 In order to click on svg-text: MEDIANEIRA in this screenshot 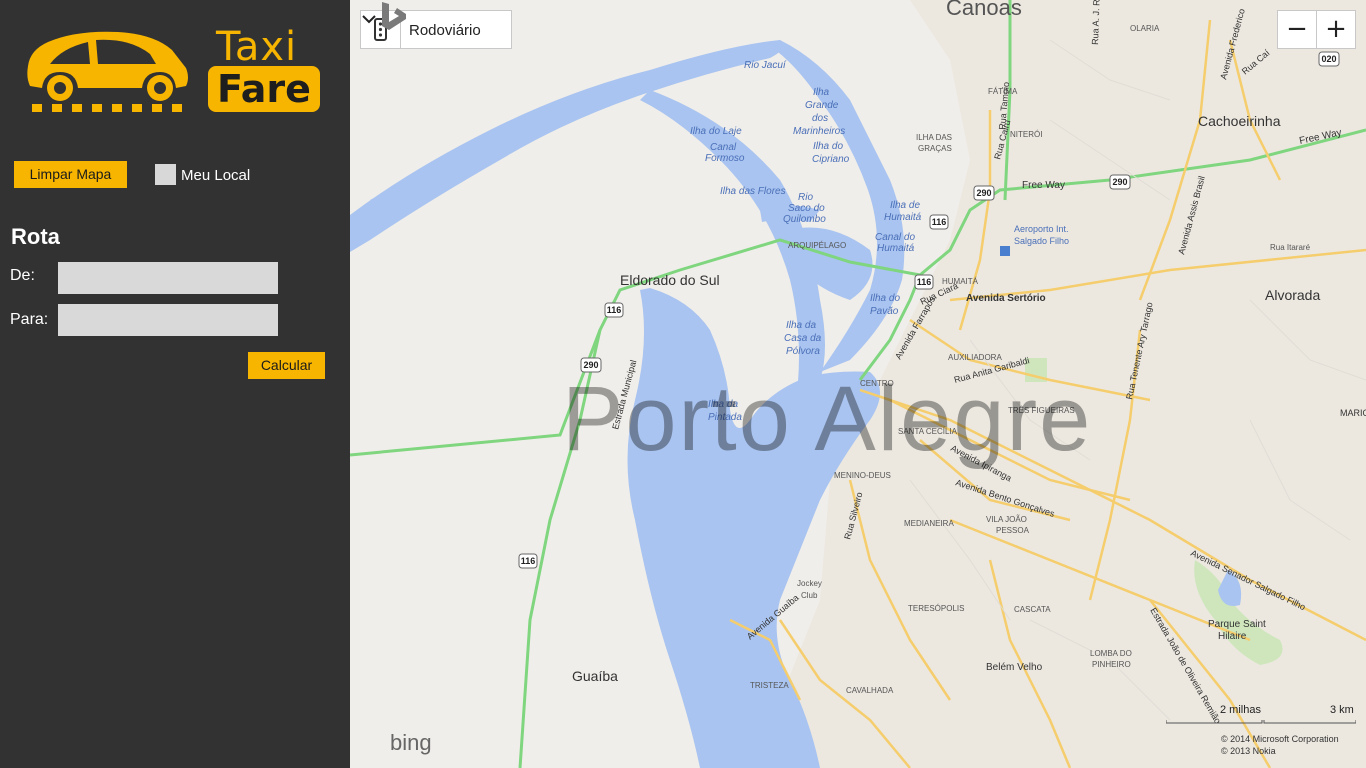, I will do `click(929, 523)`.